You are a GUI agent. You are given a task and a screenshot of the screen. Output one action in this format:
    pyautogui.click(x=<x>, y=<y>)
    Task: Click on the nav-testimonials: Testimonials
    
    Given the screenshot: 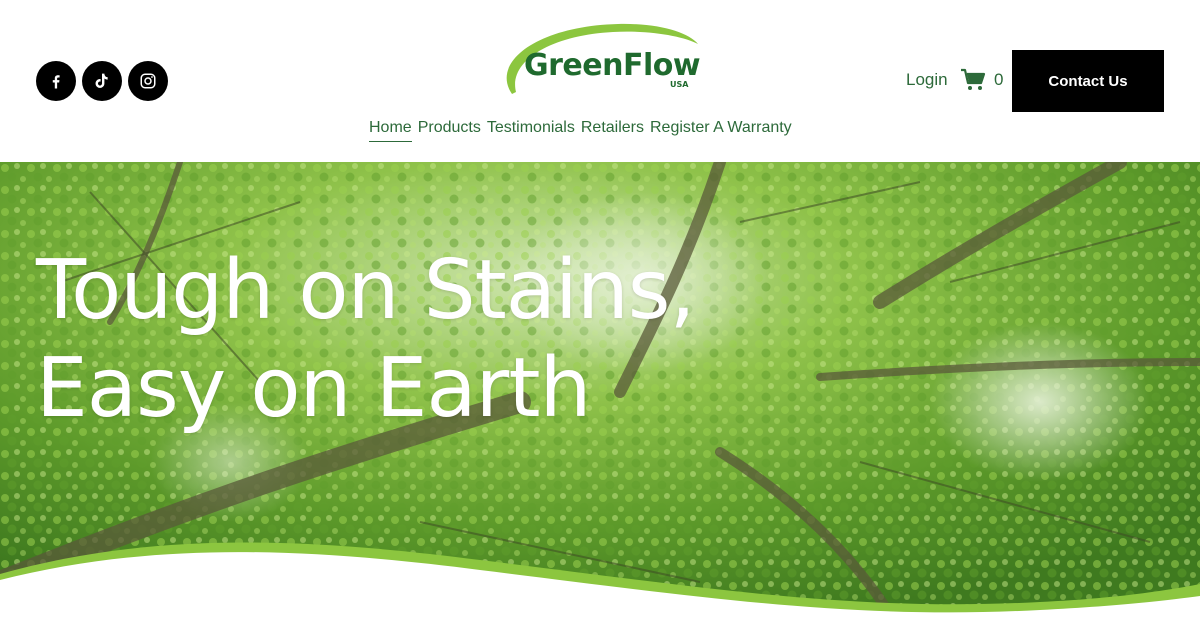 What is the action you would take?
    pyautogui.click(x=531, y=130)
    